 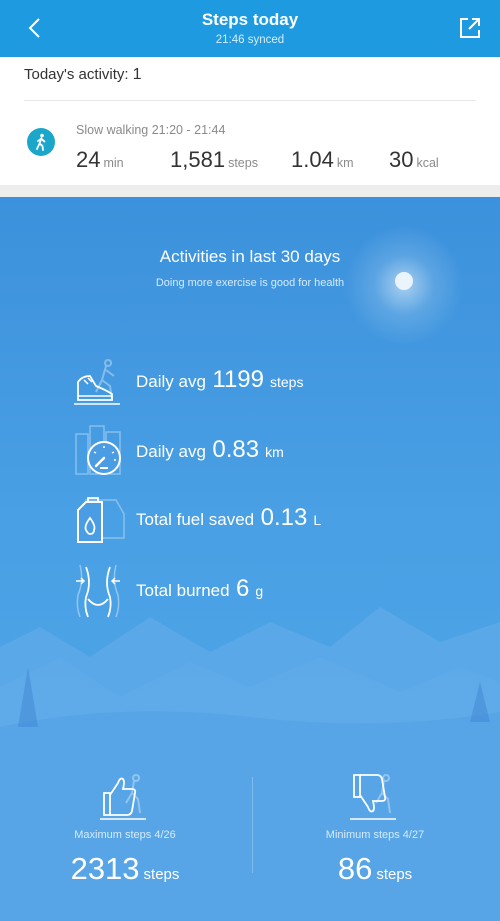 What do you see at coordinates (238, 379) in the screenshot?
I see `metric-value: 1199` at bounding box center [238, 379].